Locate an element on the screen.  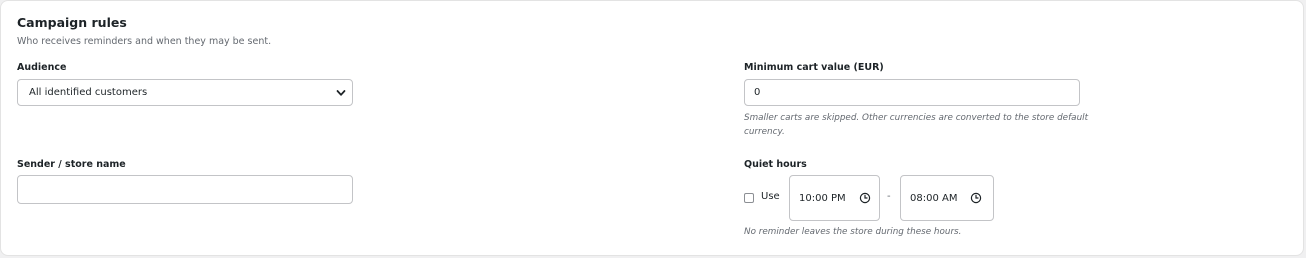
audience-label: Audience is located at coordinates (42, 67).